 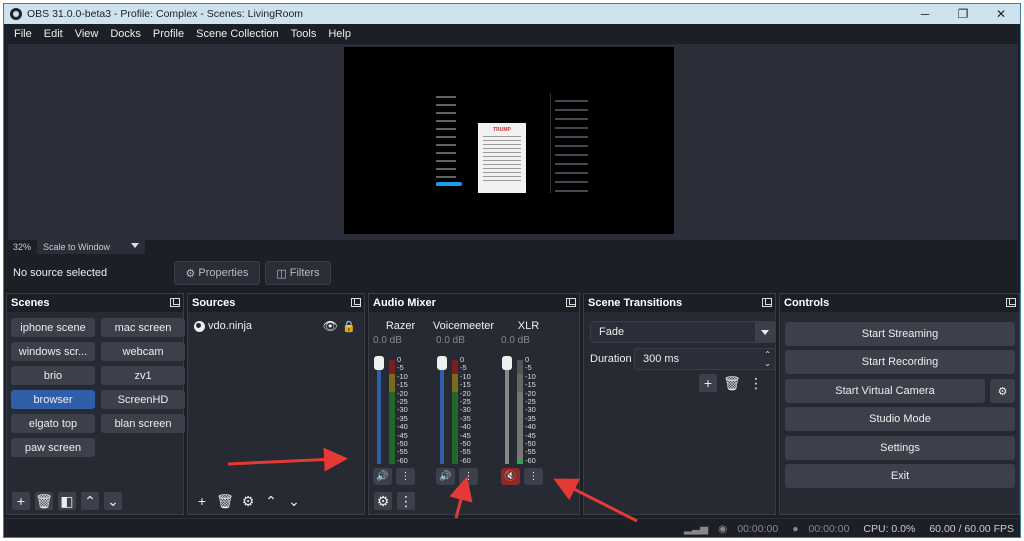 What do you see at coordinates (885, 391) in the screenshot?
I see `start-virtual-camera-button: Start Virtual Camera` at bounding box center [885, 391].